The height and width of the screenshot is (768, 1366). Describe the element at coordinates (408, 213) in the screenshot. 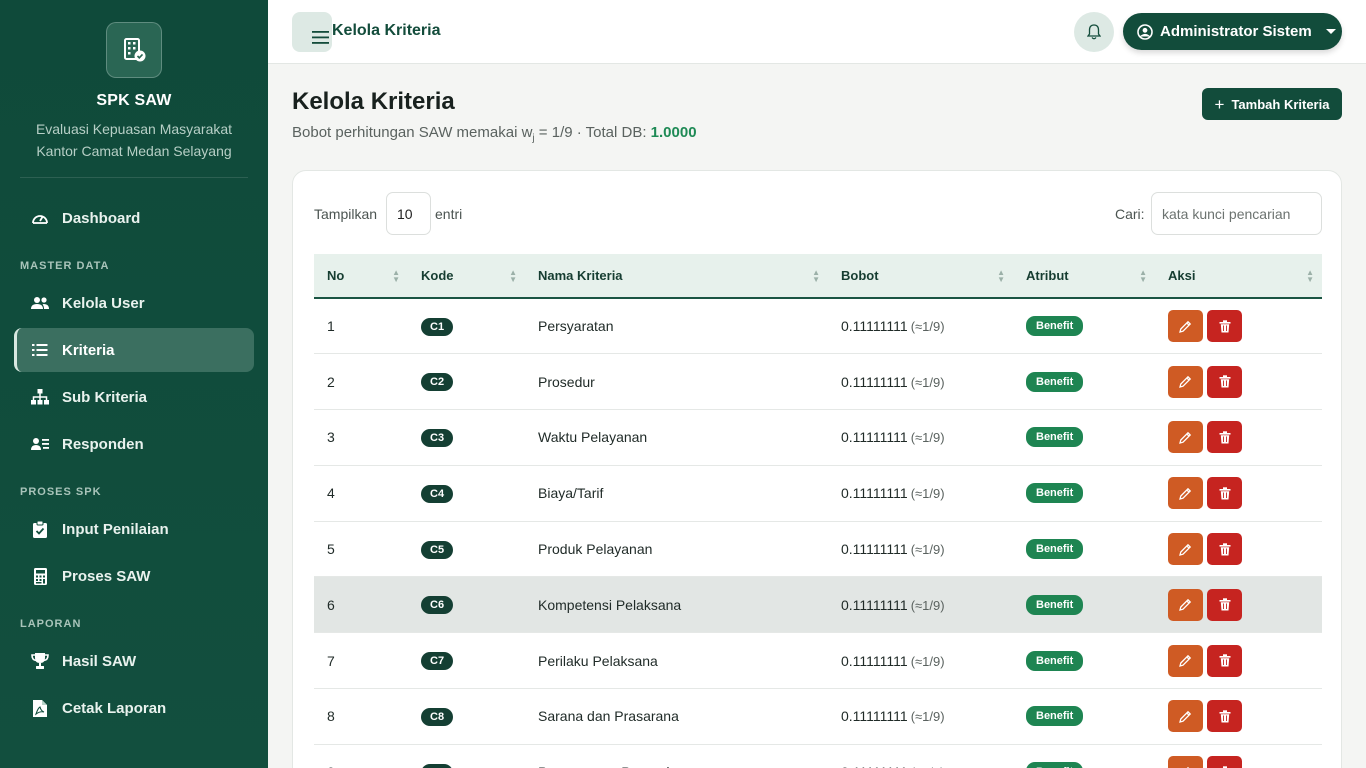

I see `entries-per-page-select: 10` at that location.